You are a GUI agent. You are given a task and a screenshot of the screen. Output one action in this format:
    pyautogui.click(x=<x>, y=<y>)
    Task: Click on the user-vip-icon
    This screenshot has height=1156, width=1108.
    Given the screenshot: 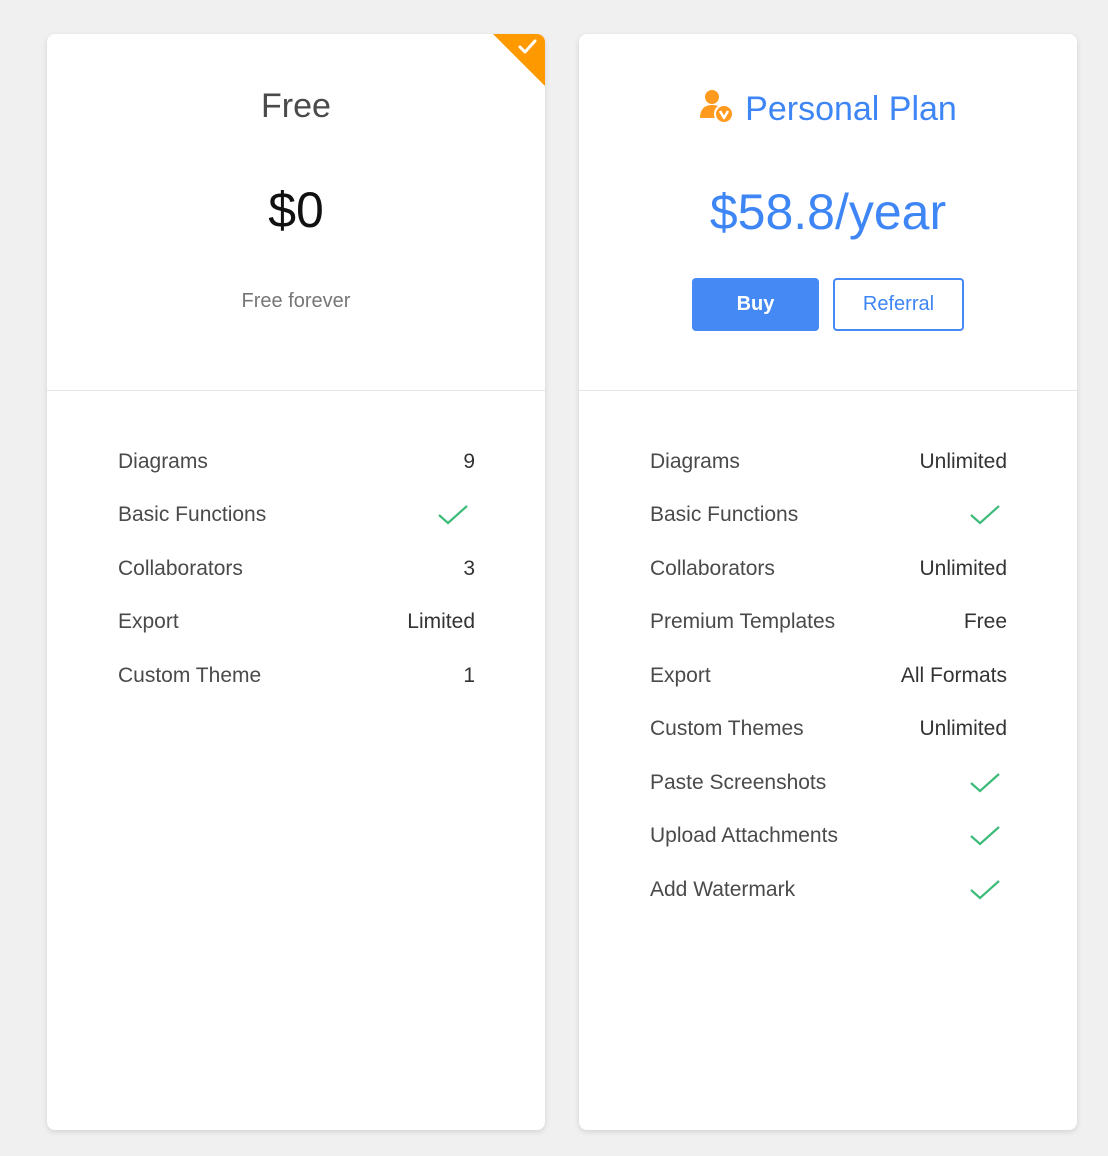 What is the action you would take?
    pyautogui.click(x=717, y=107)
    